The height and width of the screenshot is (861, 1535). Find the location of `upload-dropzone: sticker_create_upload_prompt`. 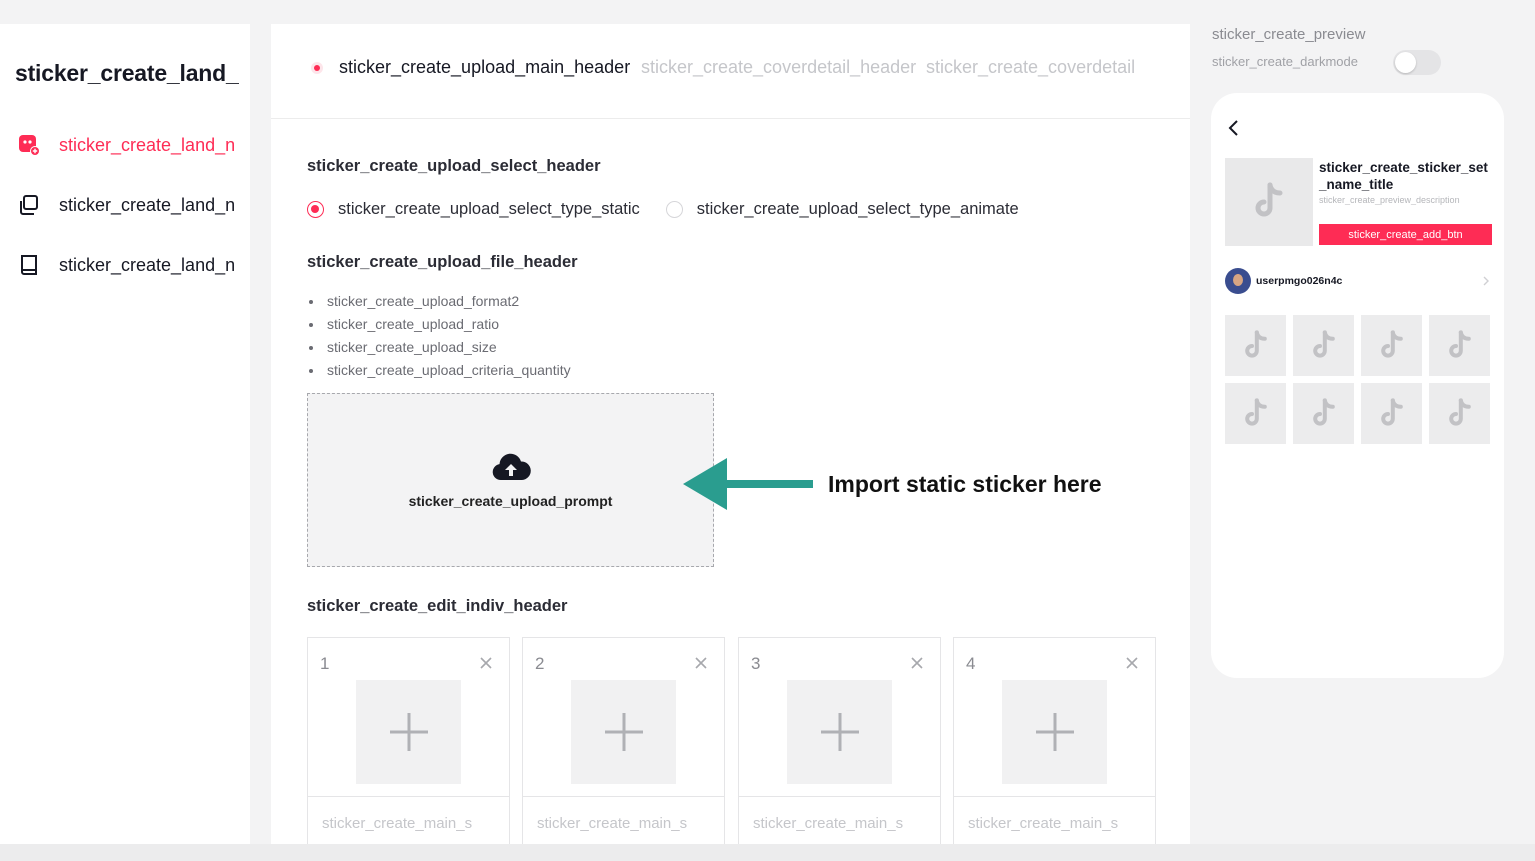

upload-dropzone: sticker_create_upload_prompt is located at coordinates (510, 480).